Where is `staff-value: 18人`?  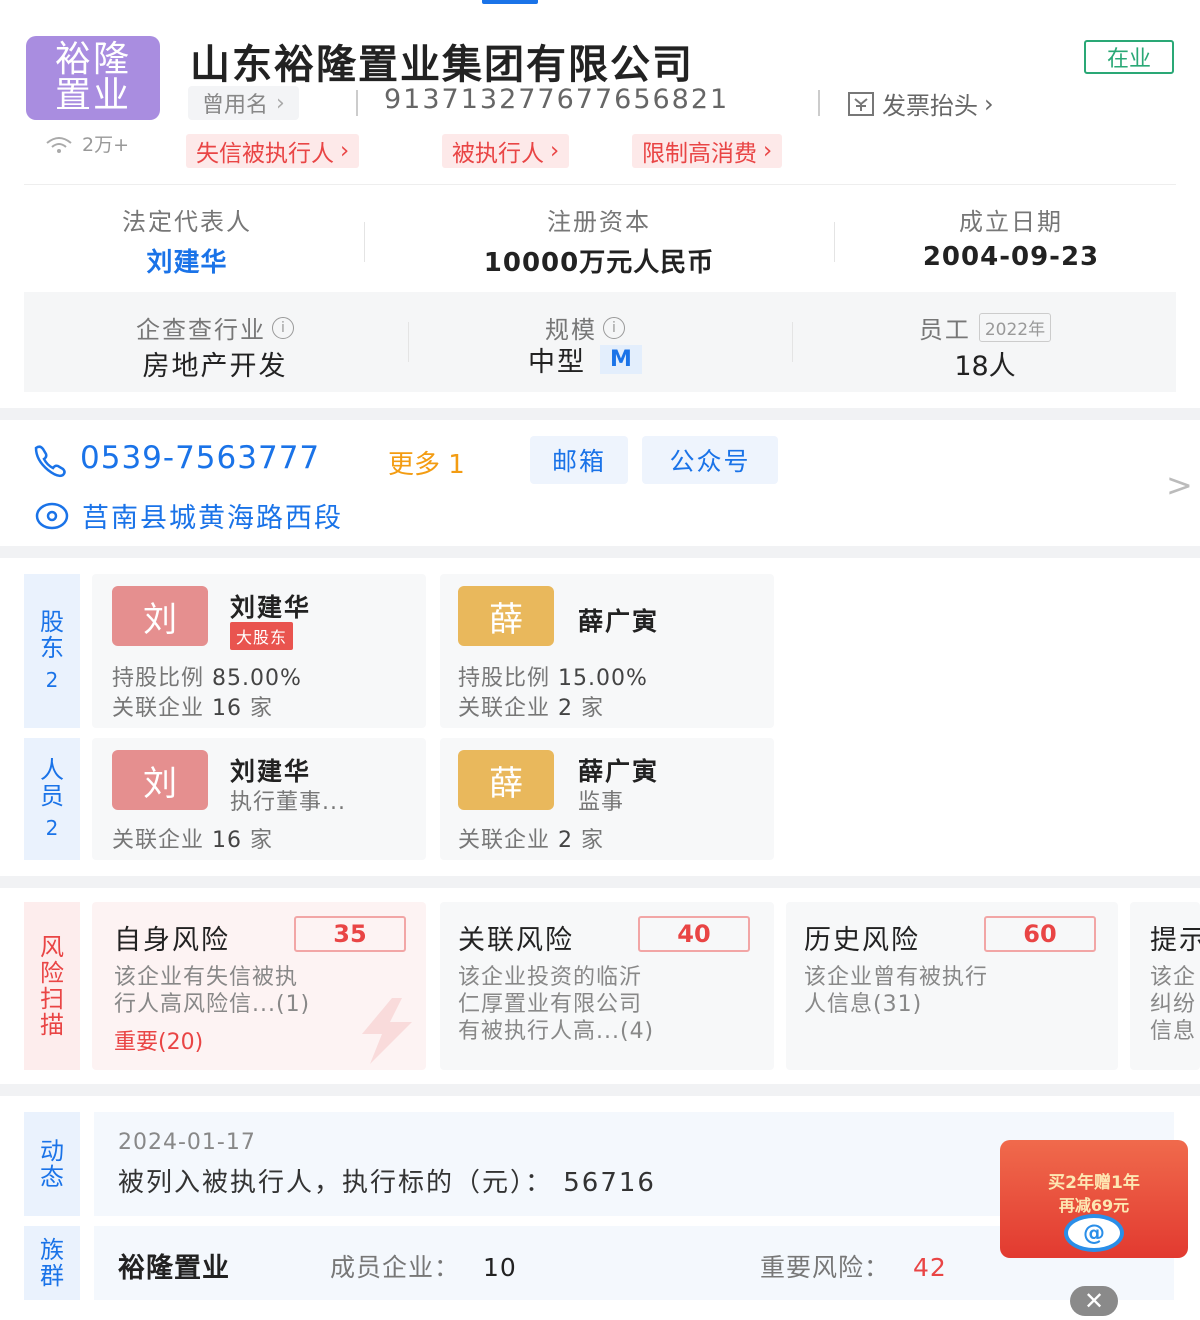
staff-value: 18人 is located at coordinates (985, 366).